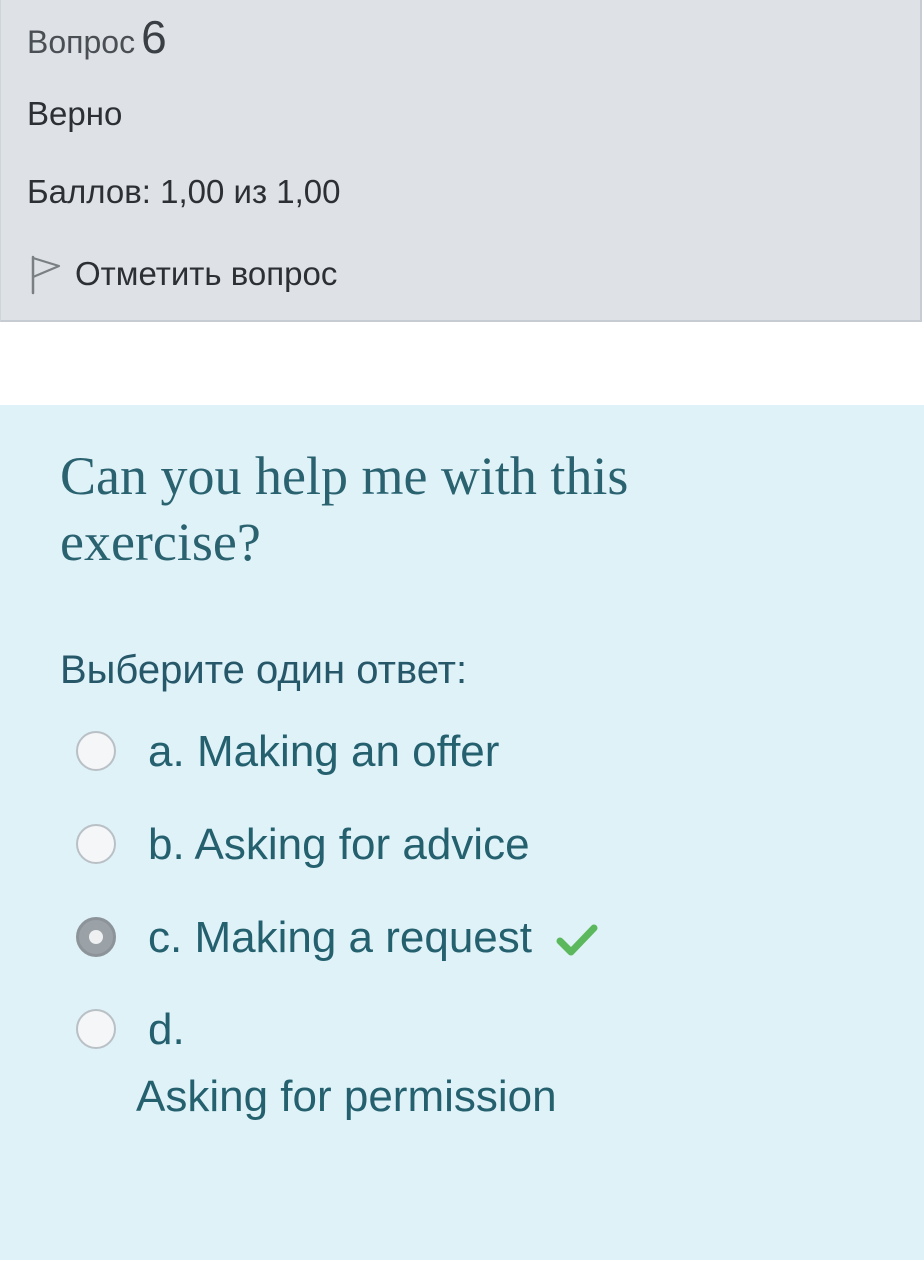 This screenshot has width=924, height=1261. I want to click on answer-option-b: b. Asking for advice, so click(303, 845).